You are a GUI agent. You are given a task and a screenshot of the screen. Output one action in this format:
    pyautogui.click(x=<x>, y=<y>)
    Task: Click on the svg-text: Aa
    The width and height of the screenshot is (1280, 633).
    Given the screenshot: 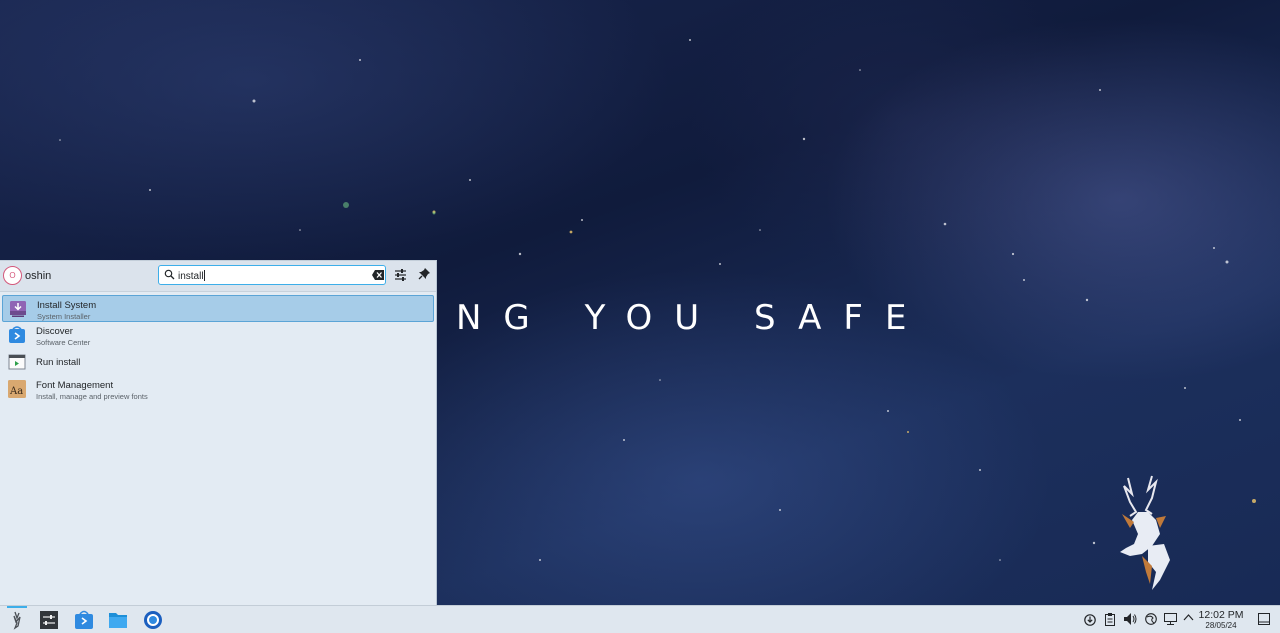 What is the action you would take?
    pyautogui.click(x=16, y=391)
    